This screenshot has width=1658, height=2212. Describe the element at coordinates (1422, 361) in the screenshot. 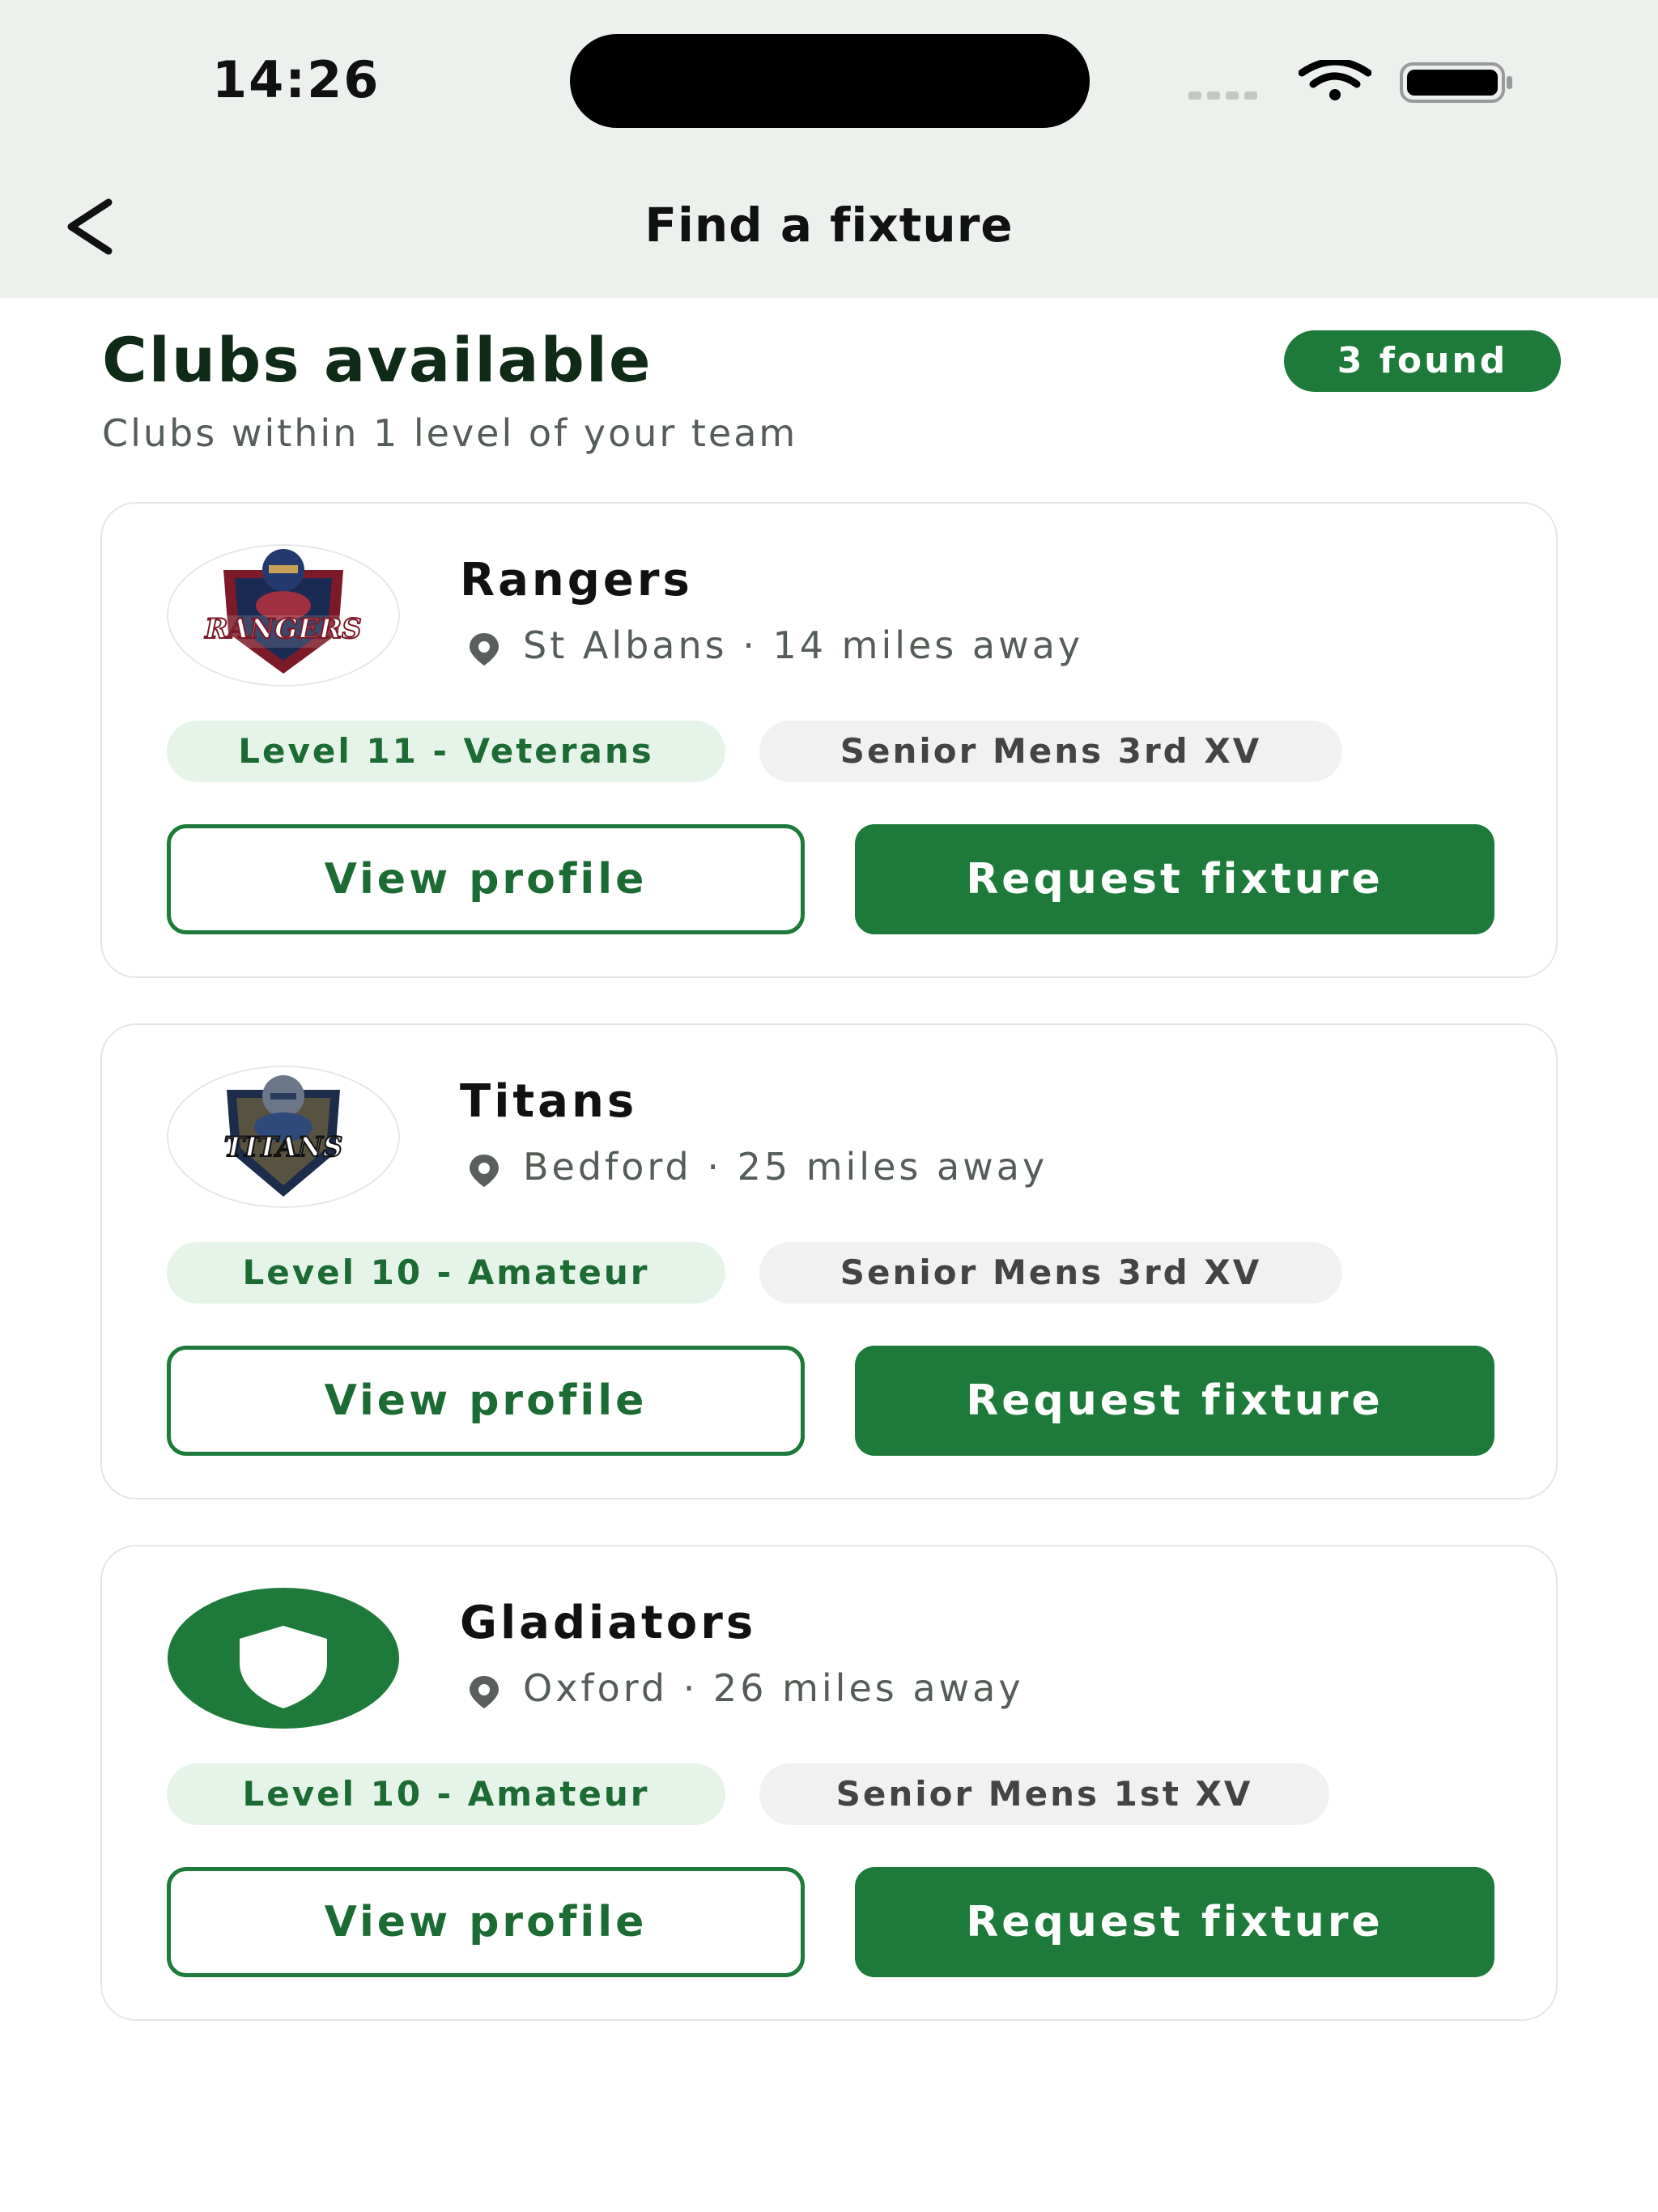

I see `results-count-badge: 3 found` at that location.